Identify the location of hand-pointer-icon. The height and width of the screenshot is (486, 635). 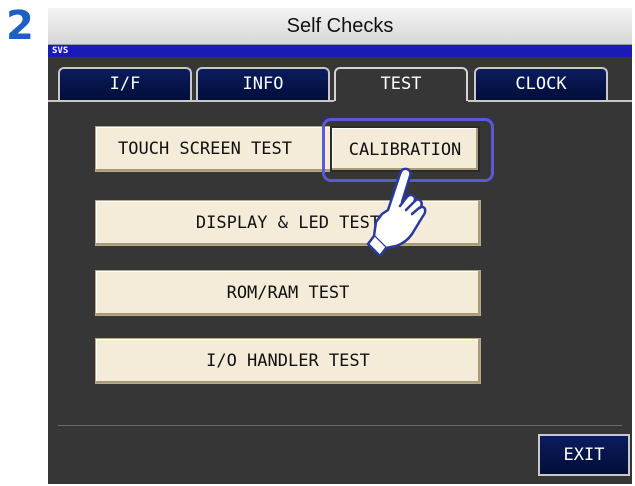
(396, 211).